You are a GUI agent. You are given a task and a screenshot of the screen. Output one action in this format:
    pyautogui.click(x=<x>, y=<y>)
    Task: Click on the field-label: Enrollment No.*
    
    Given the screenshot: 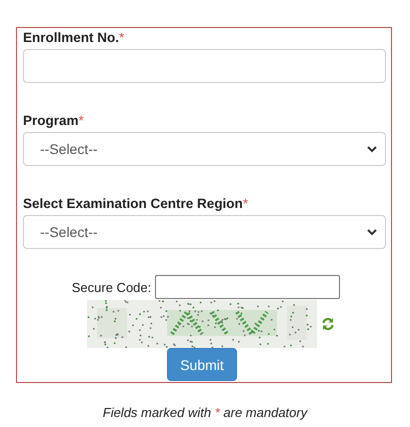 What is the action you would take?
    pyautogui.click(x=74, y=38)
    